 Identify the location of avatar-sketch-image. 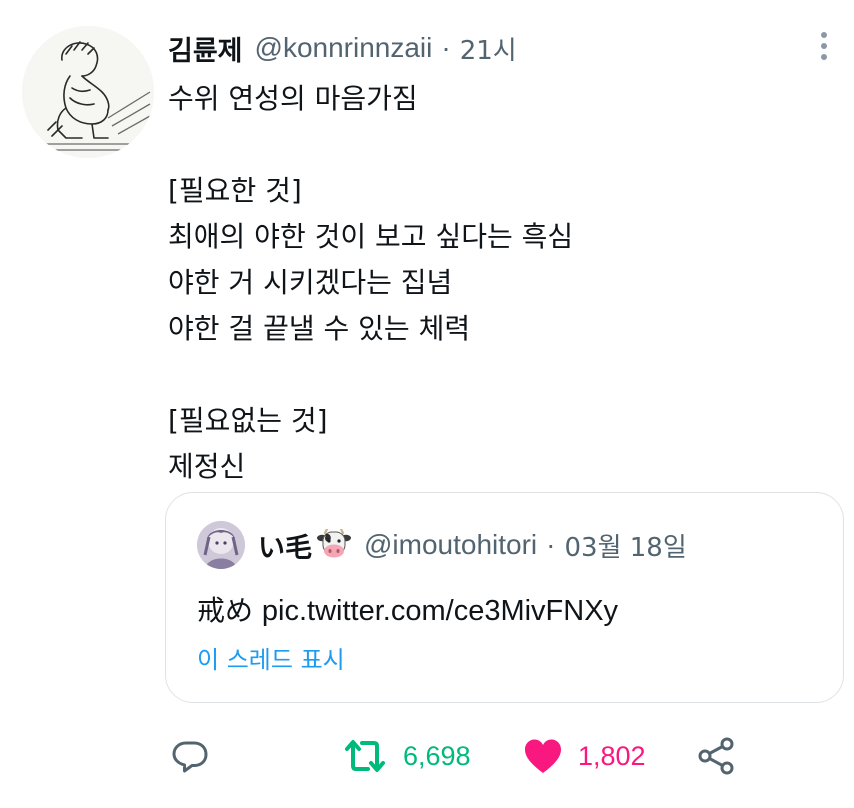
(88, 92).